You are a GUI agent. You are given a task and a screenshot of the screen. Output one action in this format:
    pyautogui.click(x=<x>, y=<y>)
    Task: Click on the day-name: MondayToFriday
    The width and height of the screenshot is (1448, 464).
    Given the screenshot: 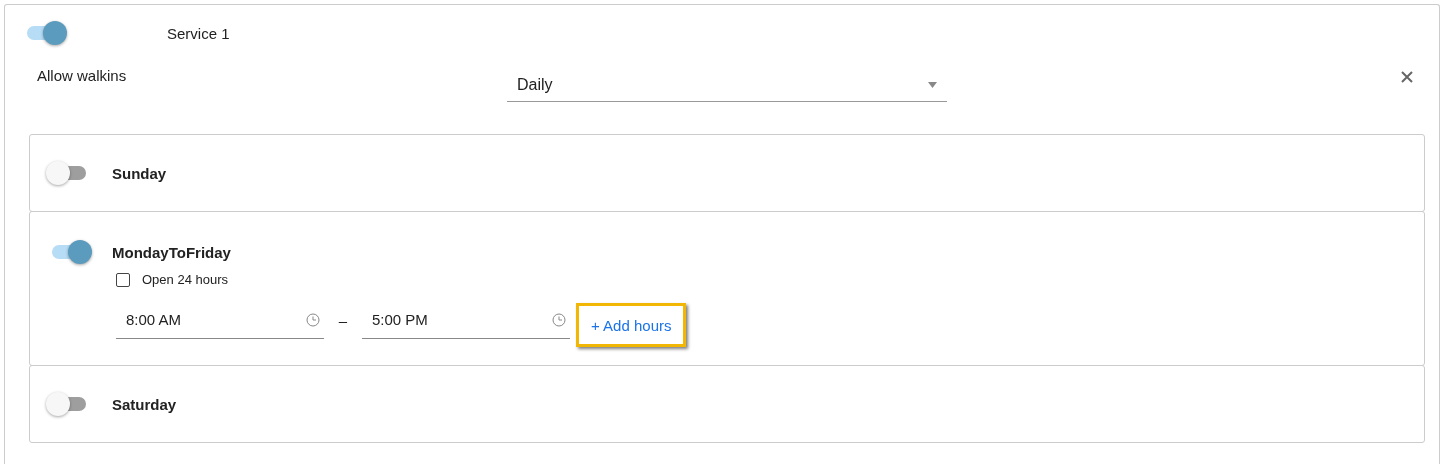 What is the action you would take?
    pyautogui.click(x=171, y=252)
    